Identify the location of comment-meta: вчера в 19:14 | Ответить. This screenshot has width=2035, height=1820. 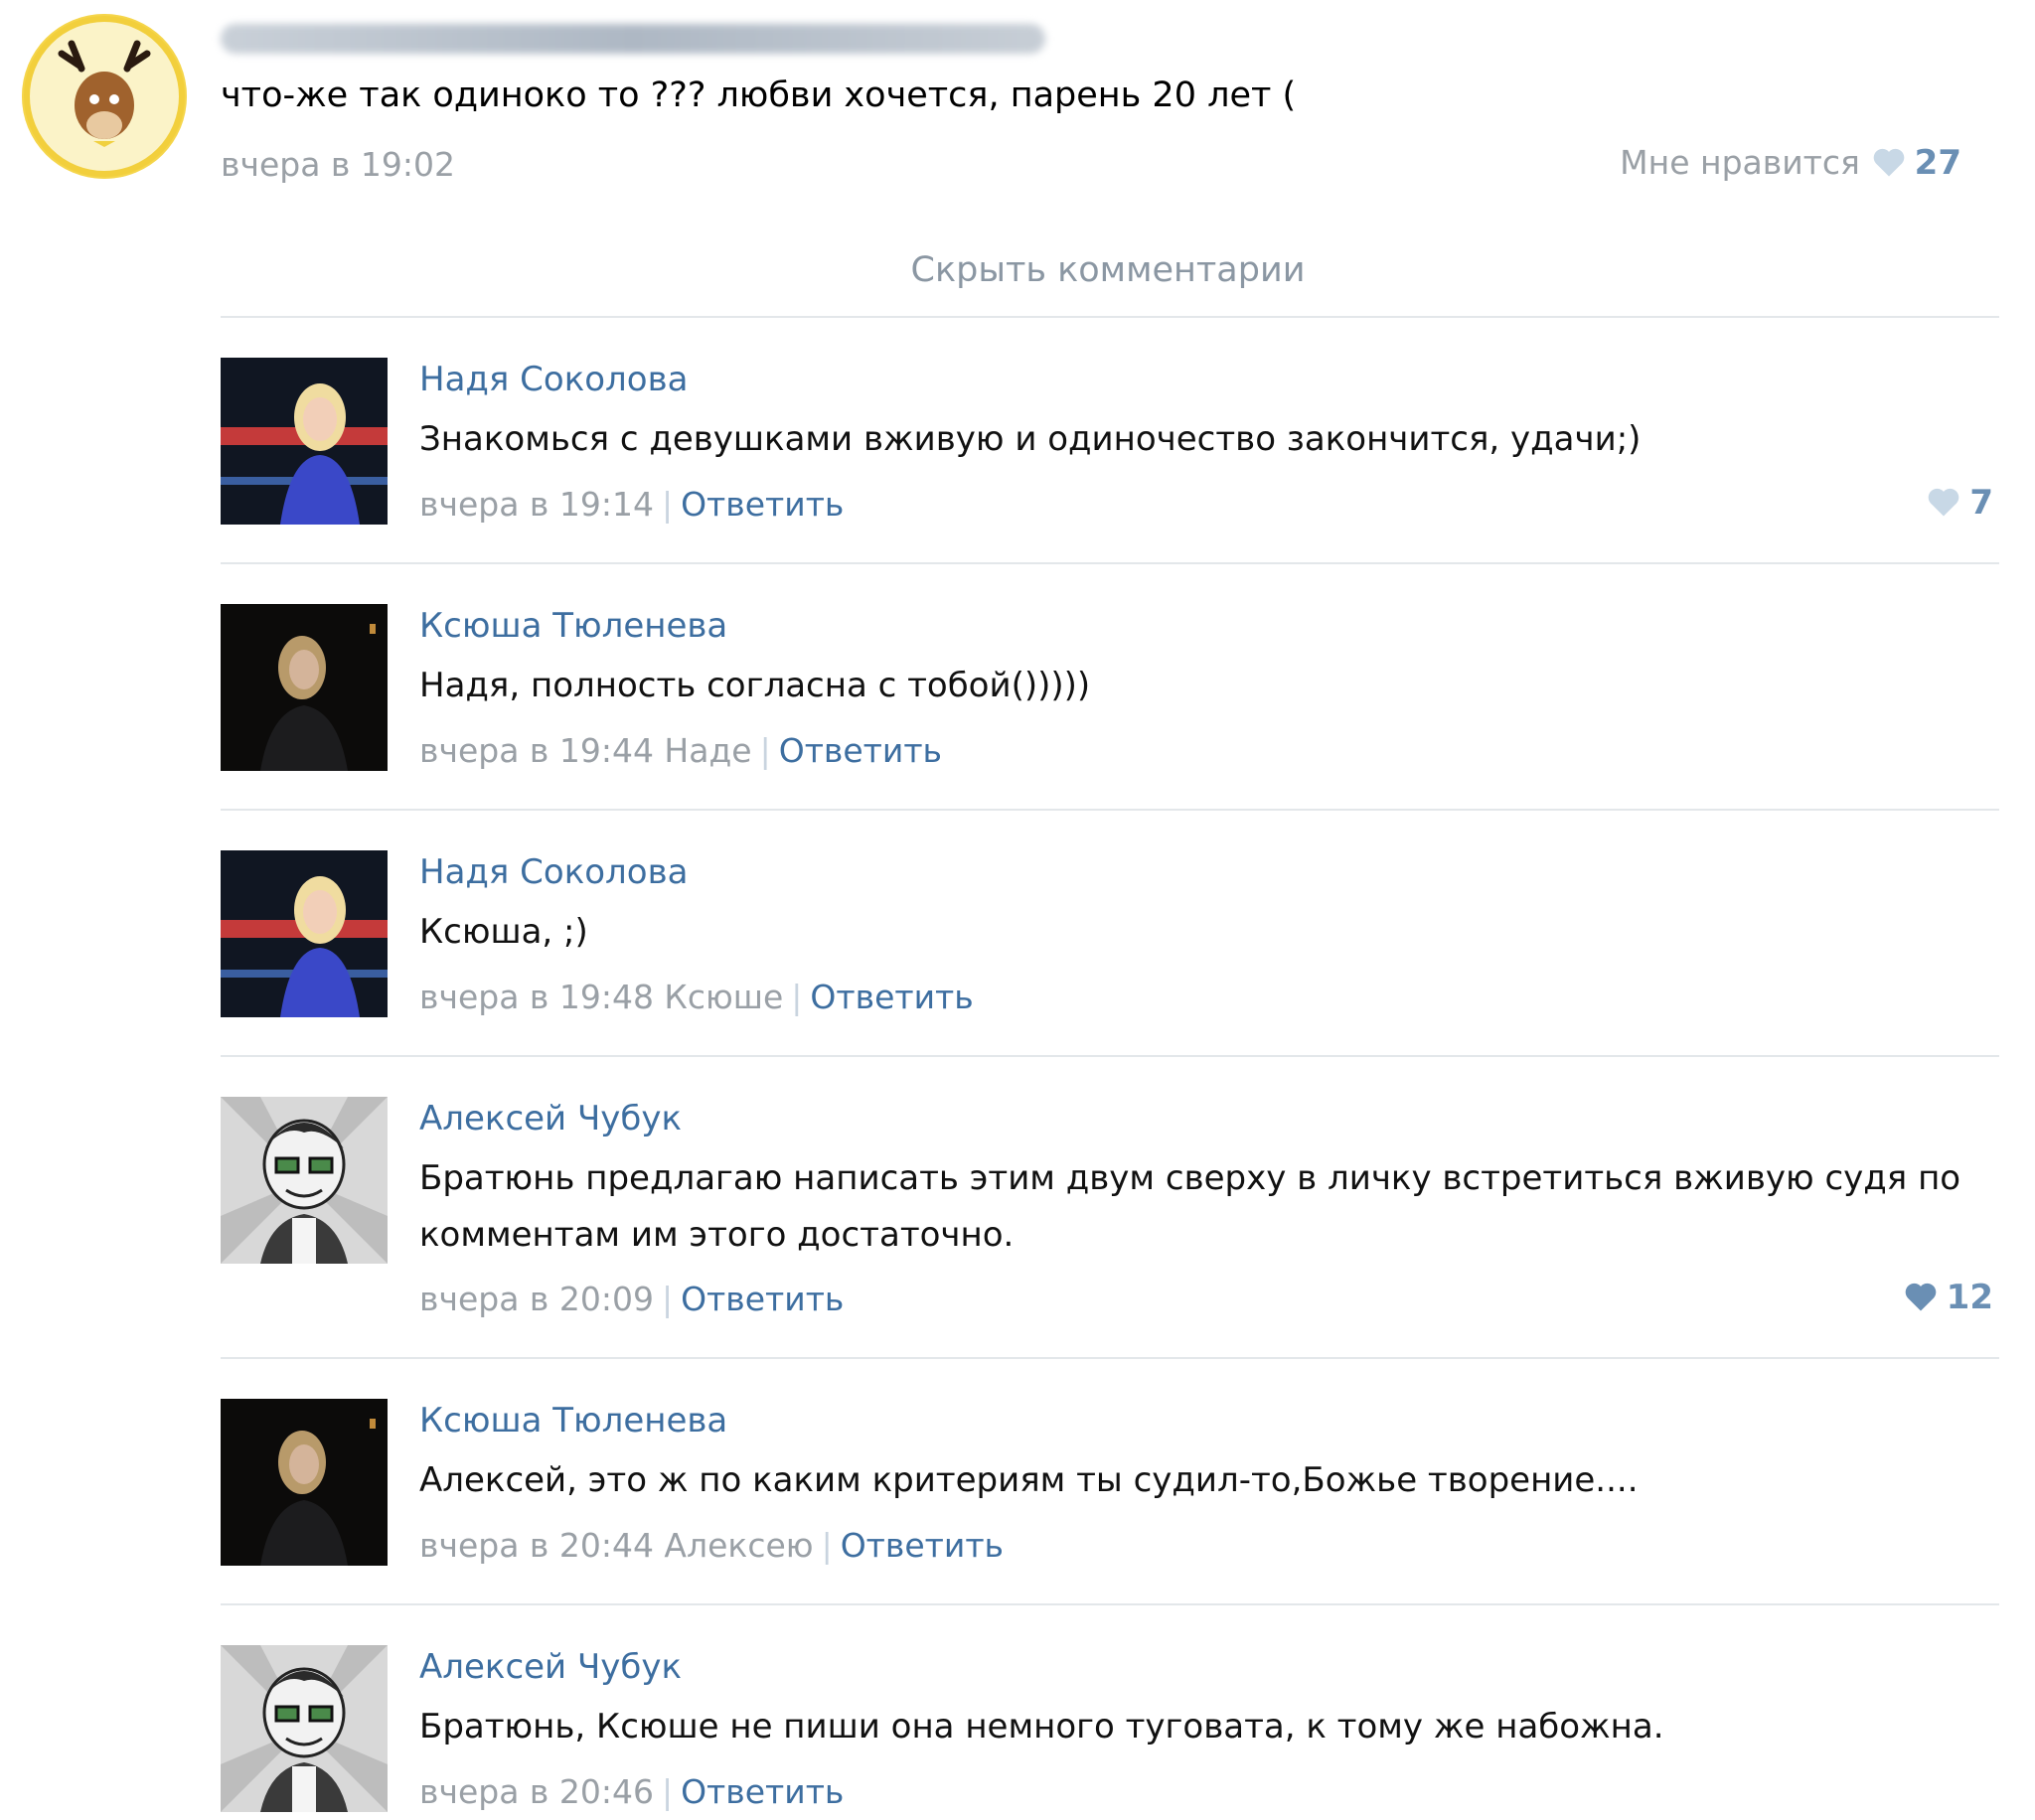
(631, 504).